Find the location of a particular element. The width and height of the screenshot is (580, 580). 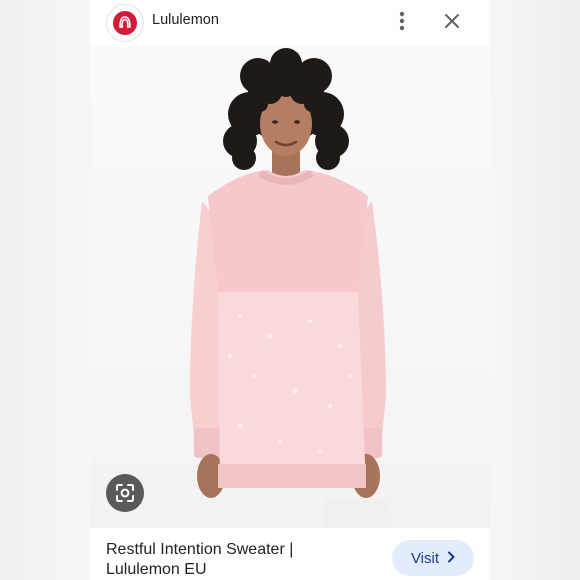

visit-button: Visit is located at coordinates (433, 558).